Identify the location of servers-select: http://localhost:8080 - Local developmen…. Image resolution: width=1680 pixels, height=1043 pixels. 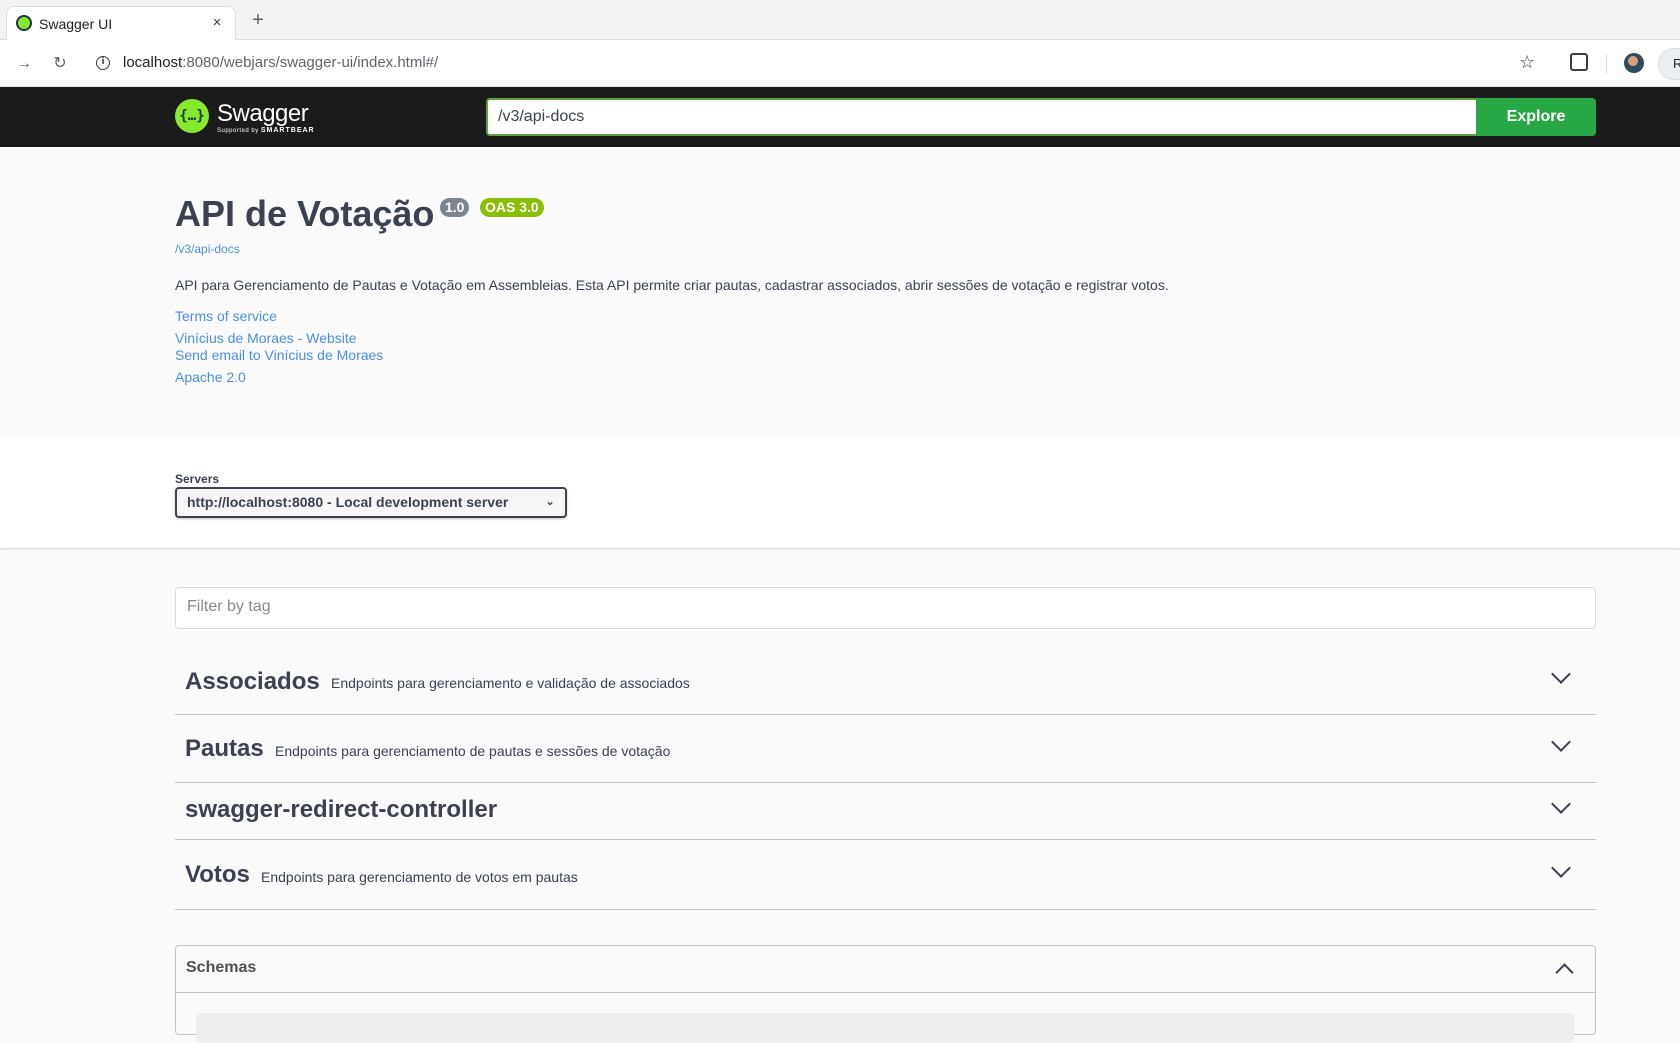
(371, 502).